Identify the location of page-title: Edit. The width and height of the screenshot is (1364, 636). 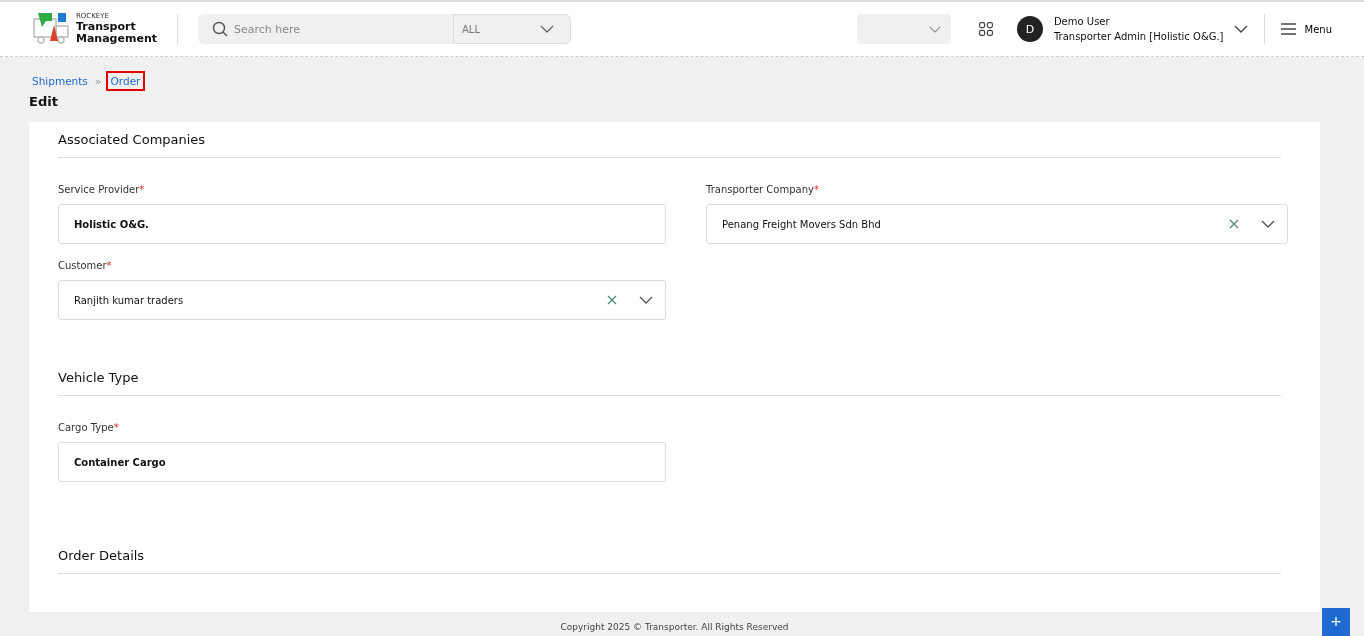
(44, 101).